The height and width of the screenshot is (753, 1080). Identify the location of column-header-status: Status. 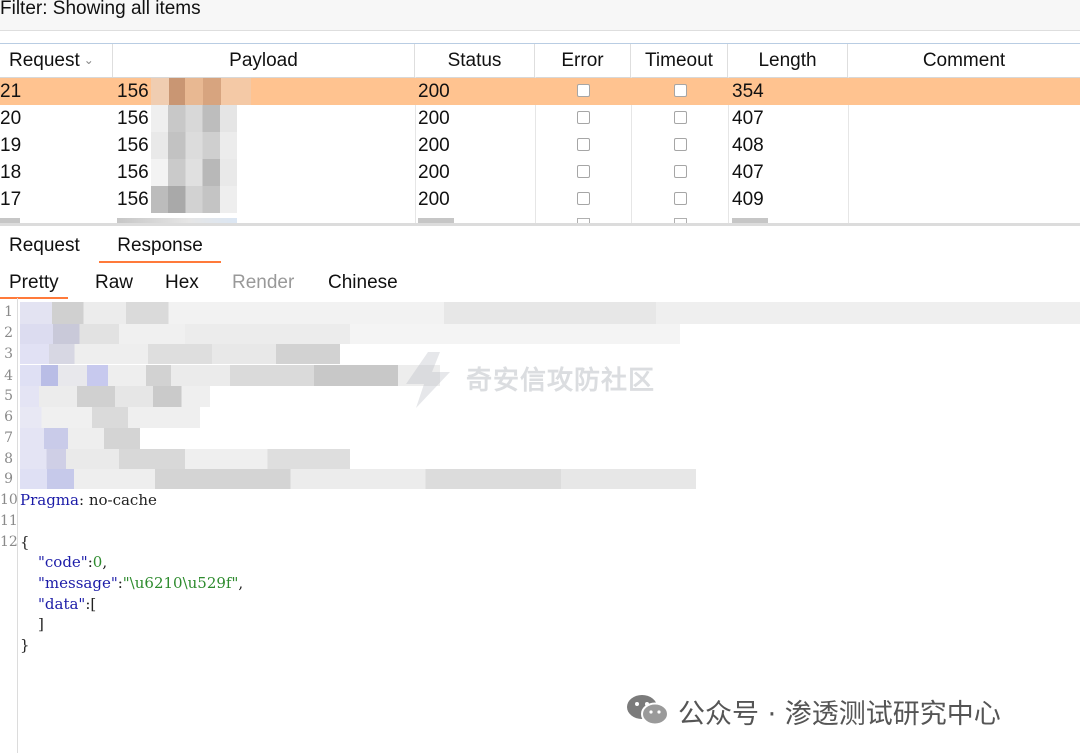
(475, 60).